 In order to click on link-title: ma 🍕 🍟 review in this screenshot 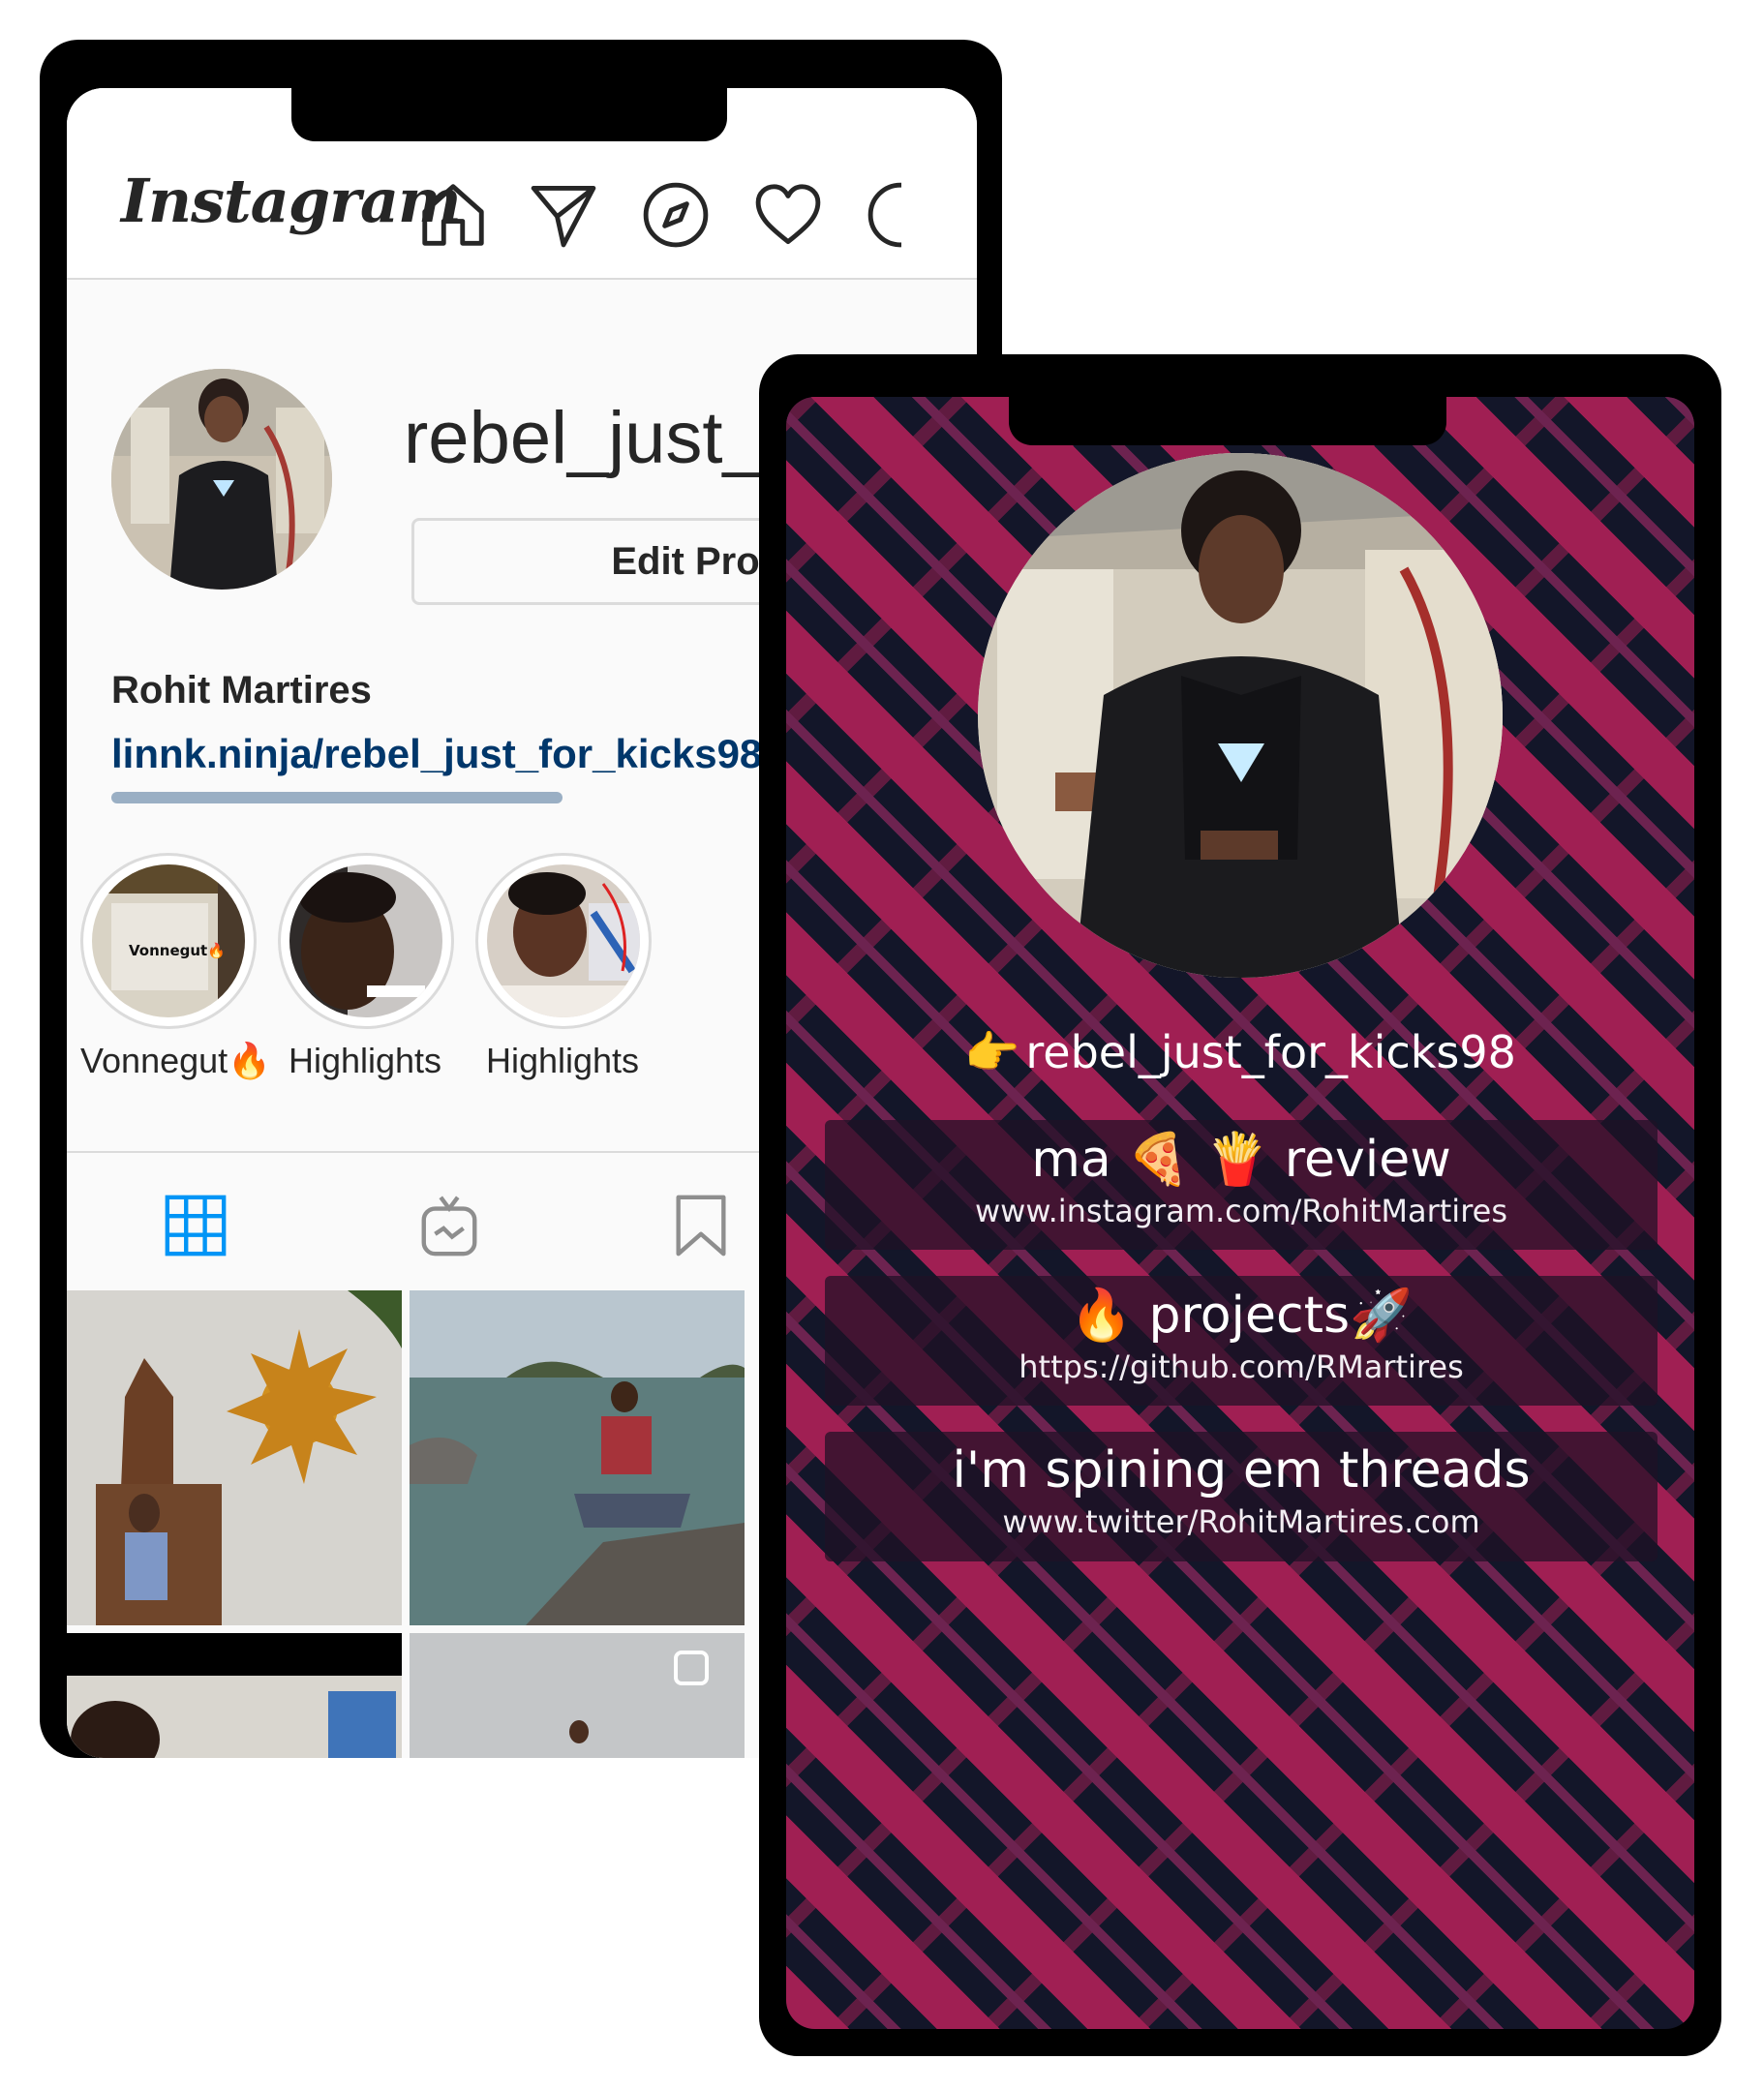, I will do `click(1241, 1160)`.